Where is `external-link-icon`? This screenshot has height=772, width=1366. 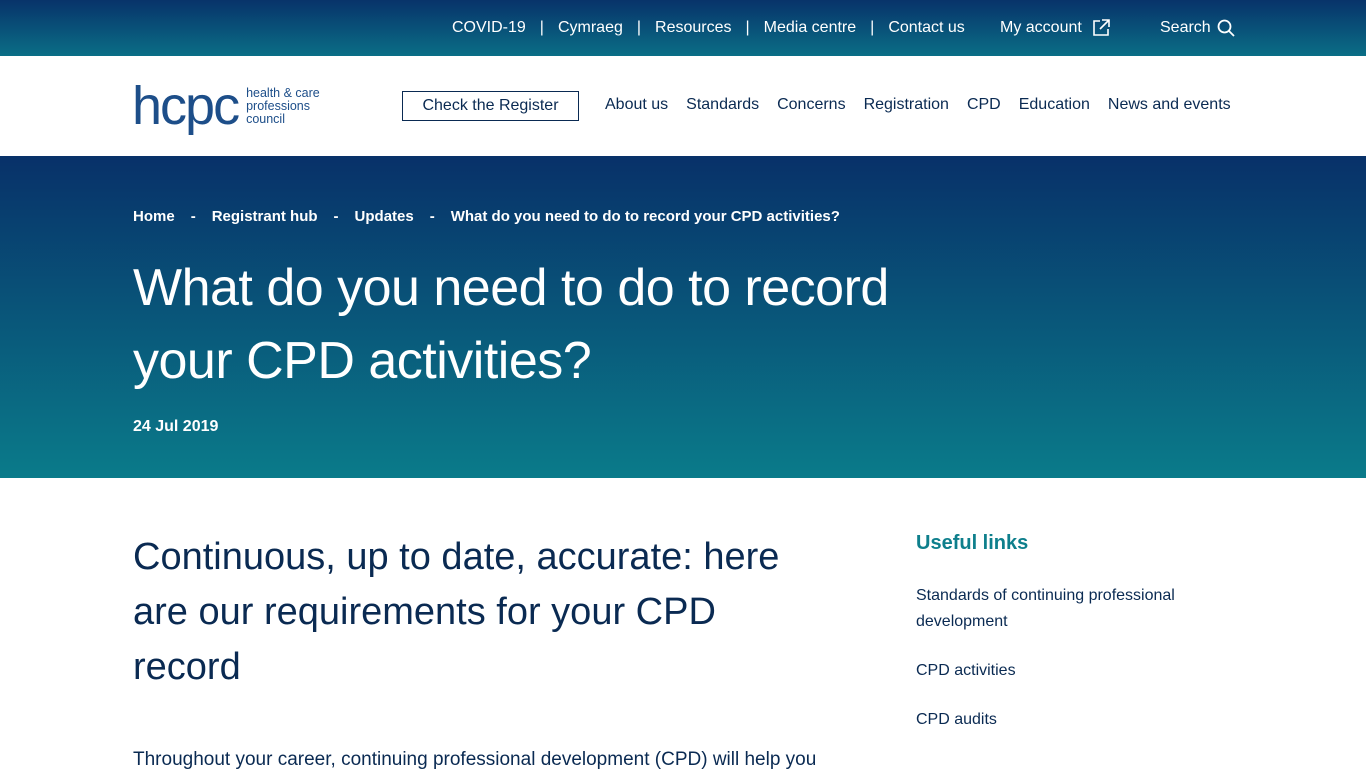 external-link-icon is located at coordinates (1101, 28).